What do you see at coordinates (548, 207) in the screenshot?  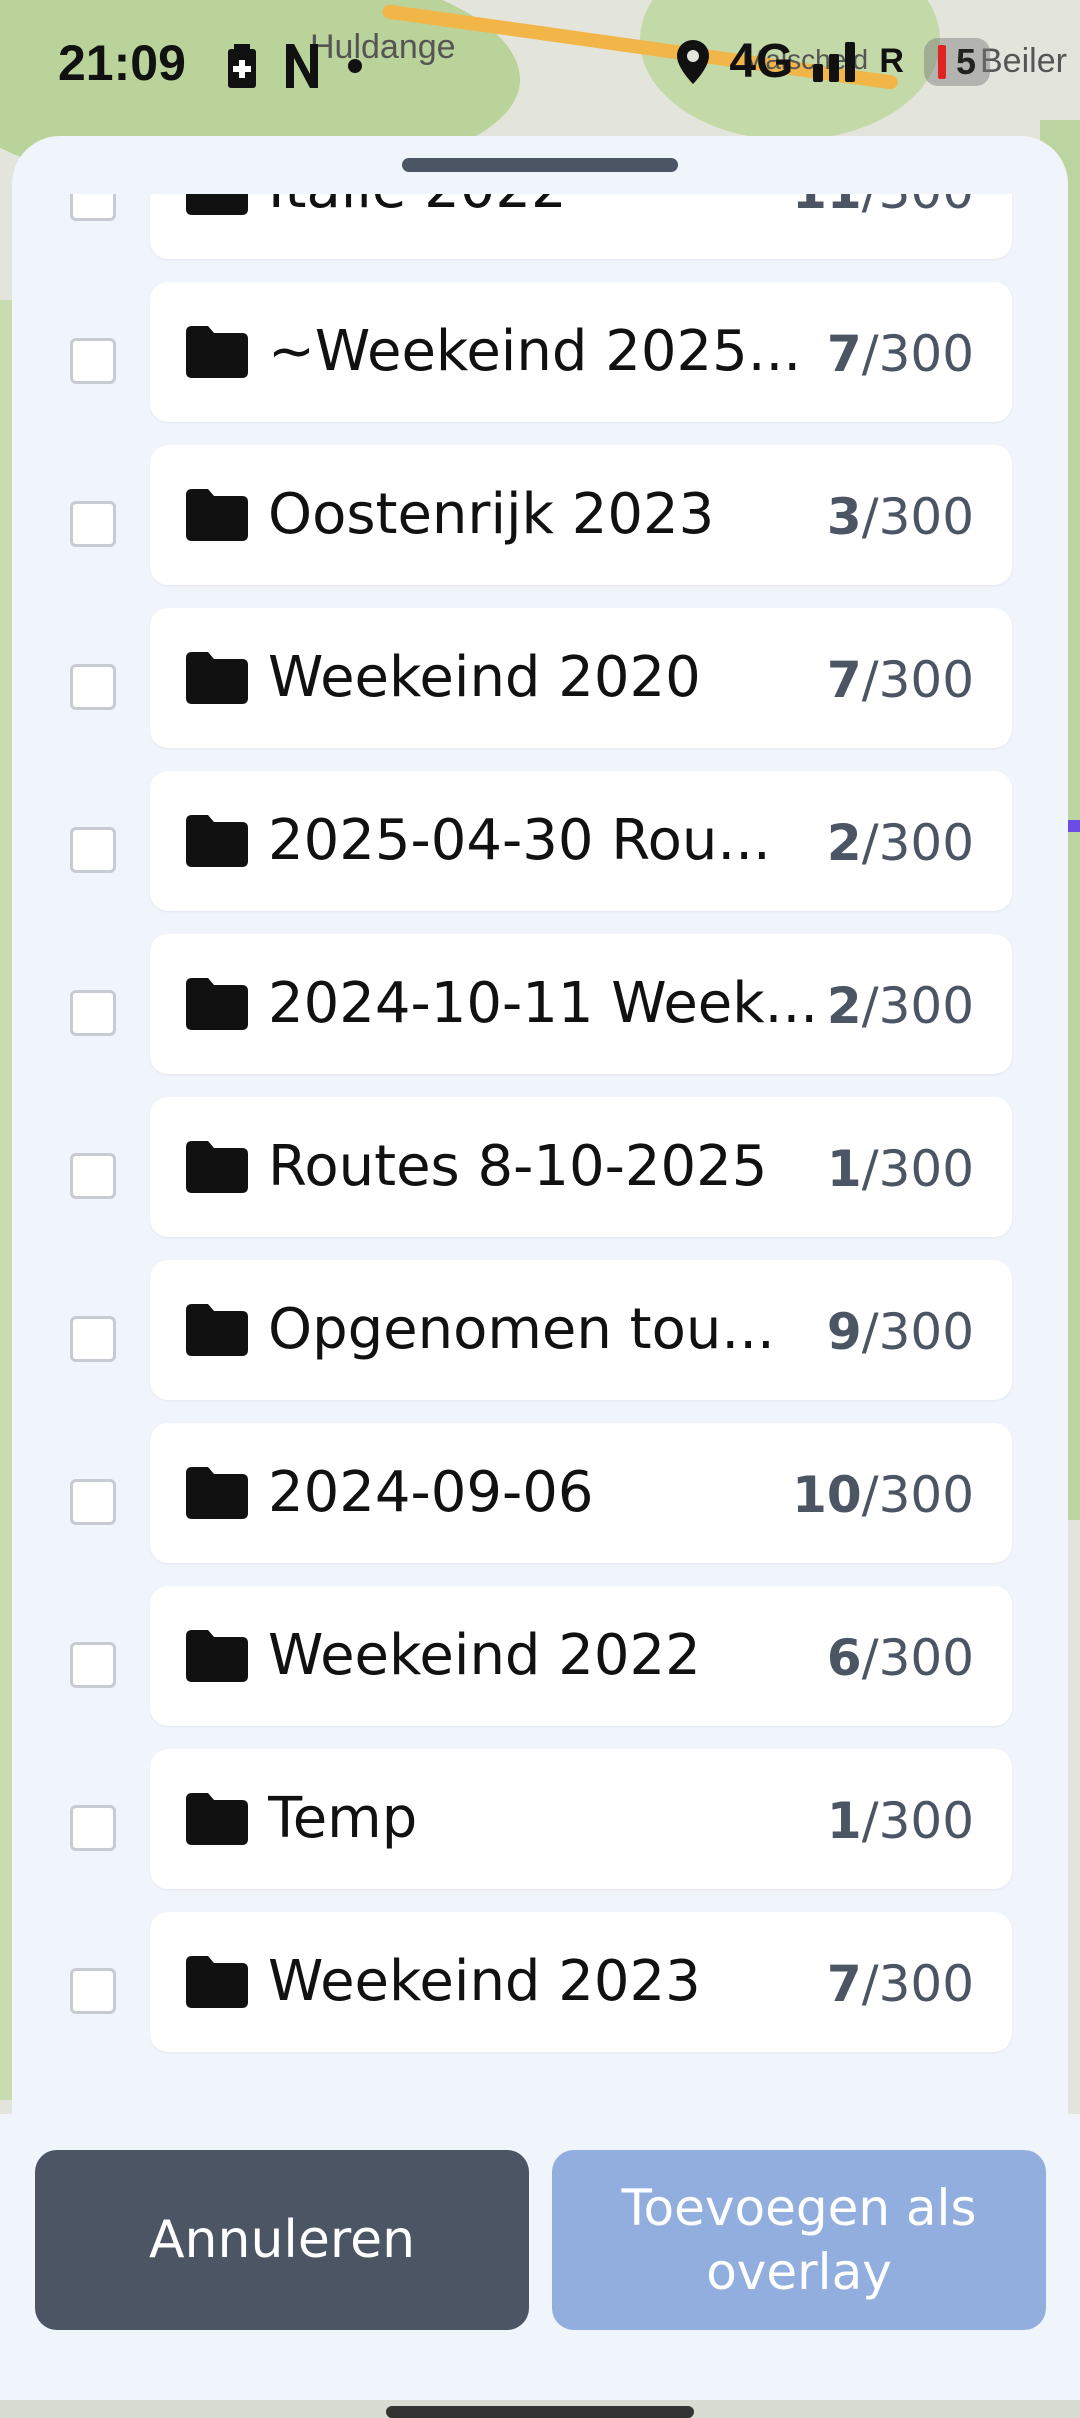 I see `folder-name: Italie 2022` at bounding box center [548, 207].